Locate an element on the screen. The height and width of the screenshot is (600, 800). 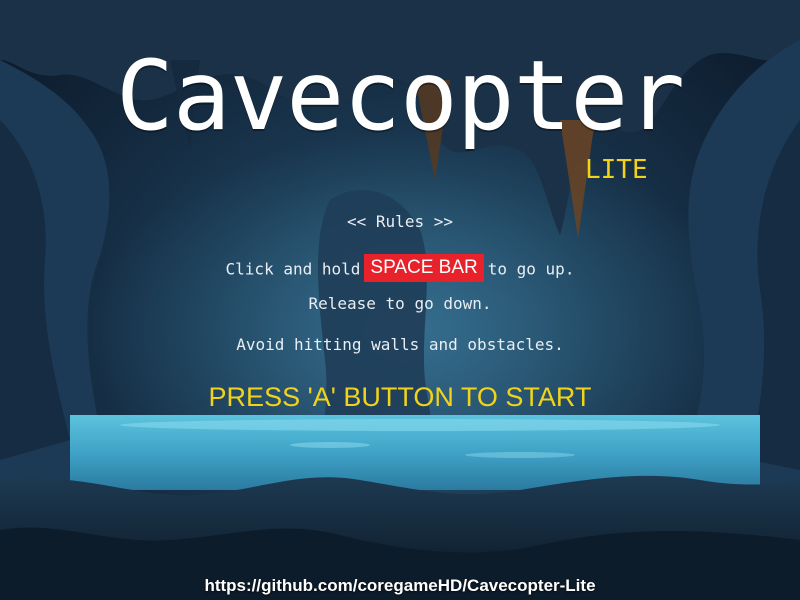
game-subtitle: LITE is located at coordinates (616, 170).